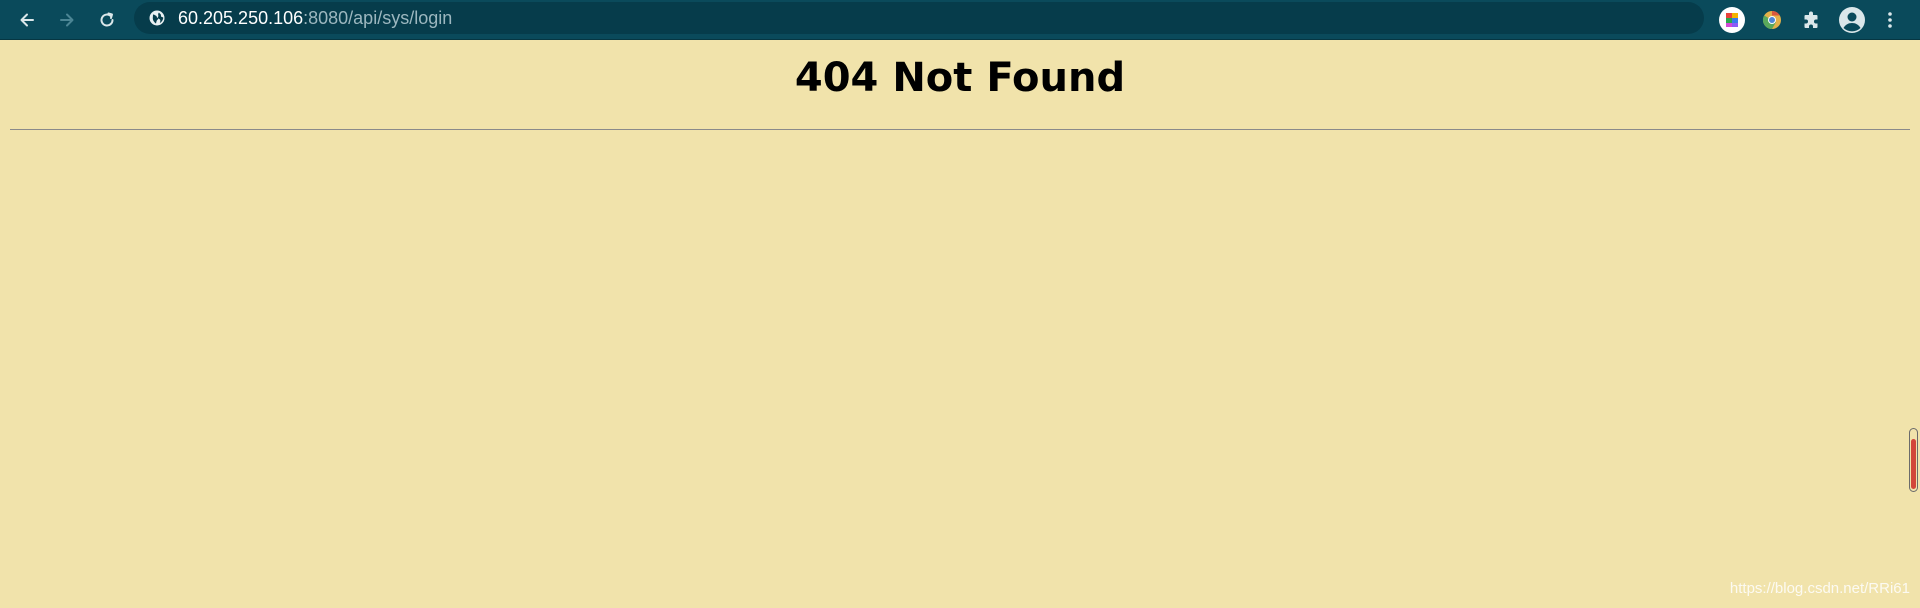 The image size is (1920, 608). I want to click on extensions-button, so click(1812, 20).